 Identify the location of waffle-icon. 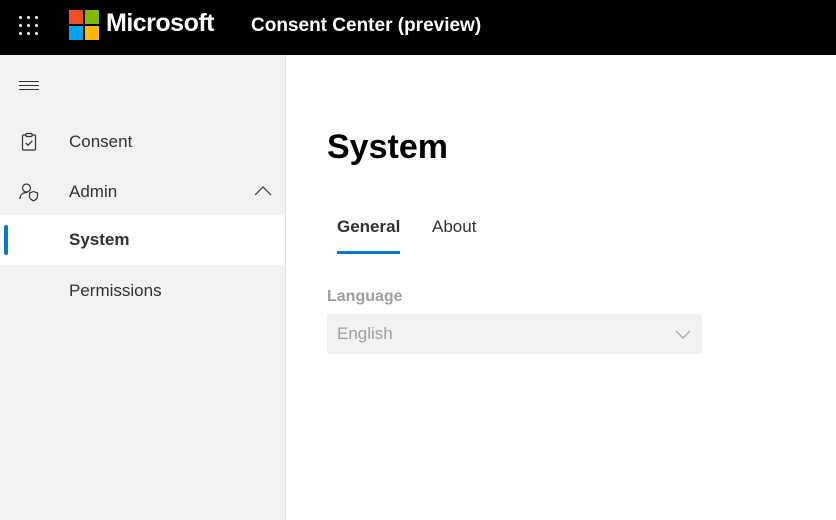
(29, 26).